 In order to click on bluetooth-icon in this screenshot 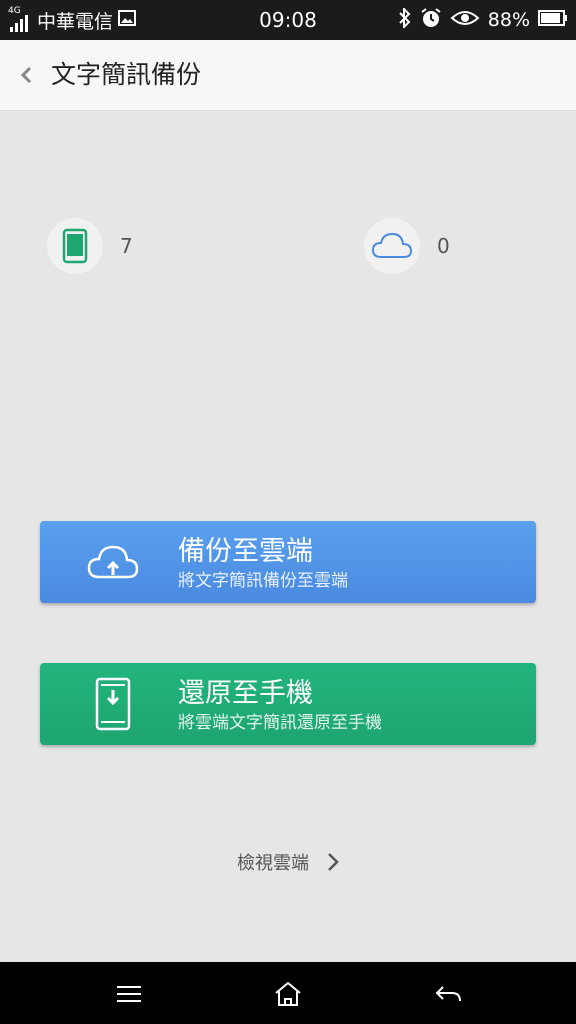, I will do `click(405, 19)`.